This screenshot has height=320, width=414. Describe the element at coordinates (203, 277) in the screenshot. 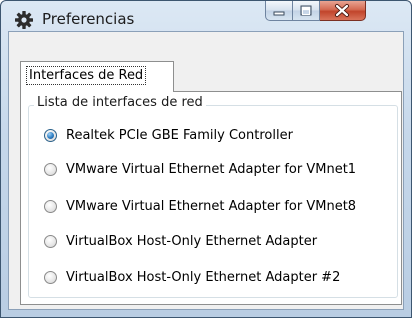

I see `interface-label: VirtualBox Host-Only Ethernet Adapter #2` at that location.